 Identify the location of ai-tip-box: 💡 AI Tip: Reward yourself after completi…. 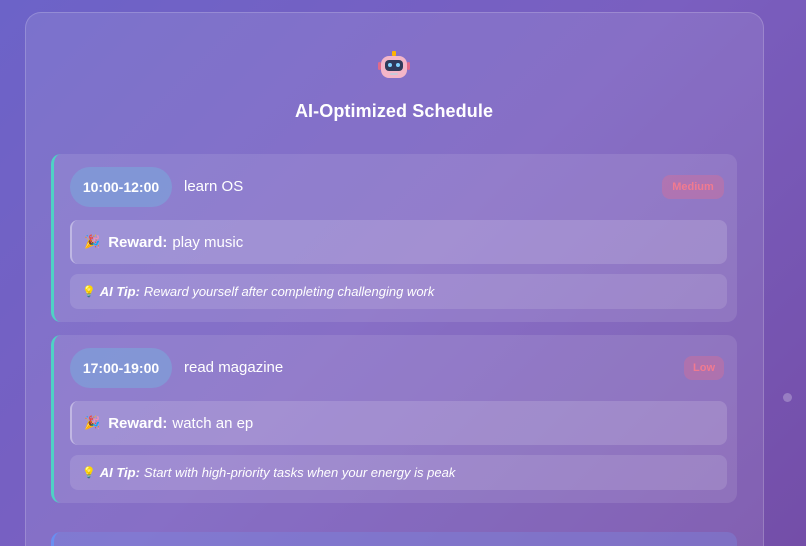
(398, 291).